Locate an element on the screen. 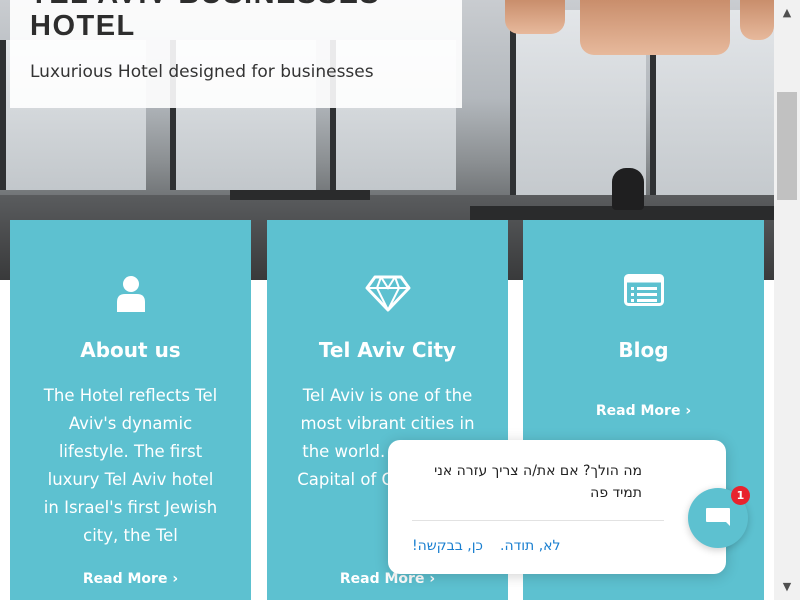 This screenshot has height=600, width=800. user-icon is located at coordinates (130, 294).